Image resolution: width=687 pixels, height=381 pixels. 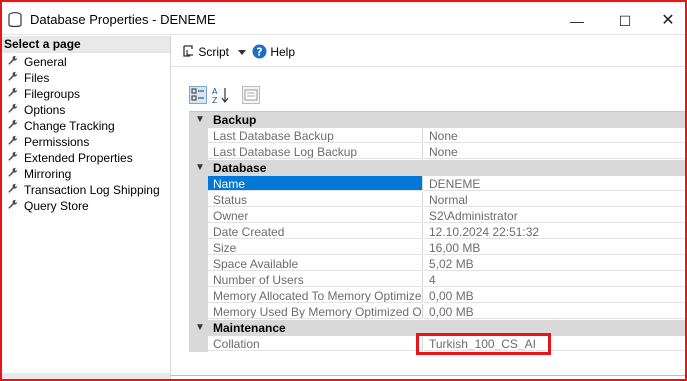 I want to click on property-name: Name, so click(x=315, y=183).